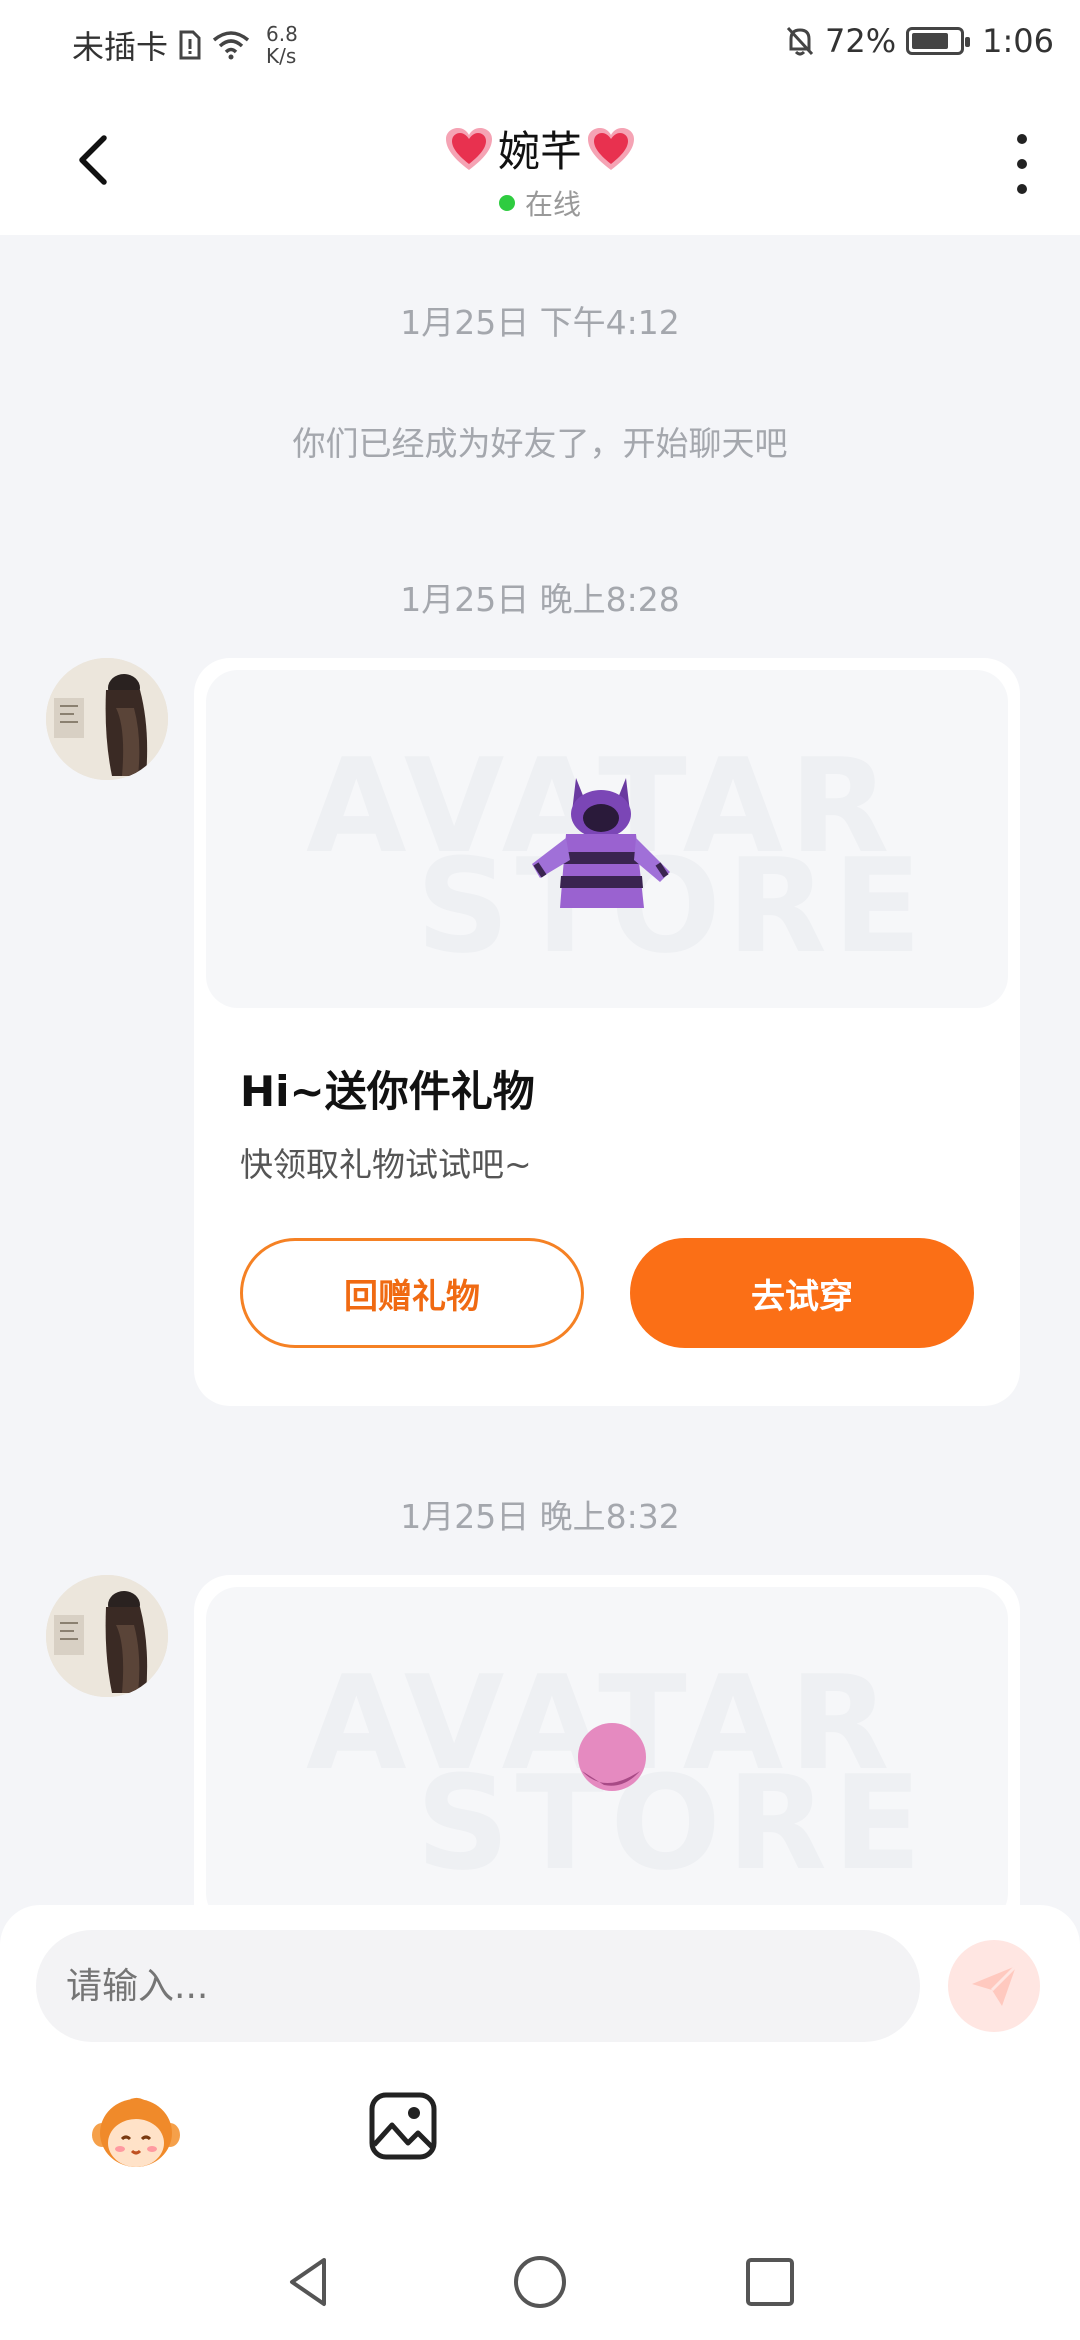  What do you see at coordinates (552, 204) in the screenshot?
I see `online-text: 在线` at bounding box center [552, 204].